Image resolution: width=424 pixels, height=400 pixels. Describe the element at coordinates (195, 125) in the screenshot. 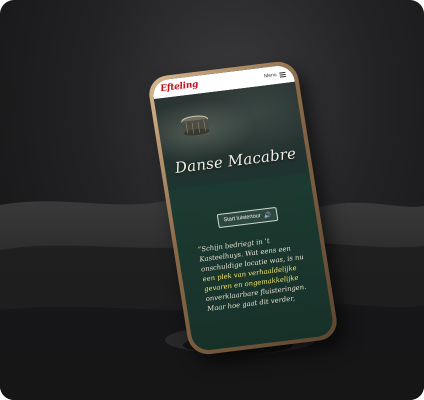

I see `well-icon` at that location.